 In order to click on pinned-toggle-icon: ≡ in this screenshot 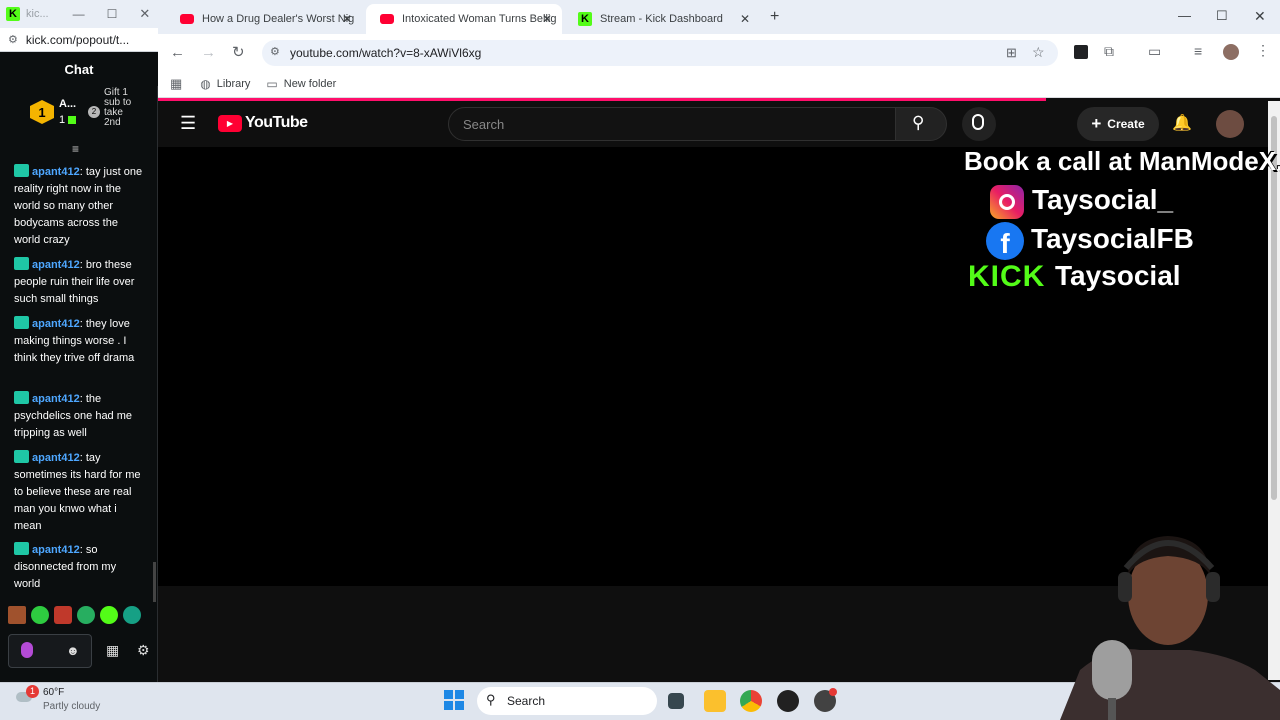, I will do `click(75, 149)`.